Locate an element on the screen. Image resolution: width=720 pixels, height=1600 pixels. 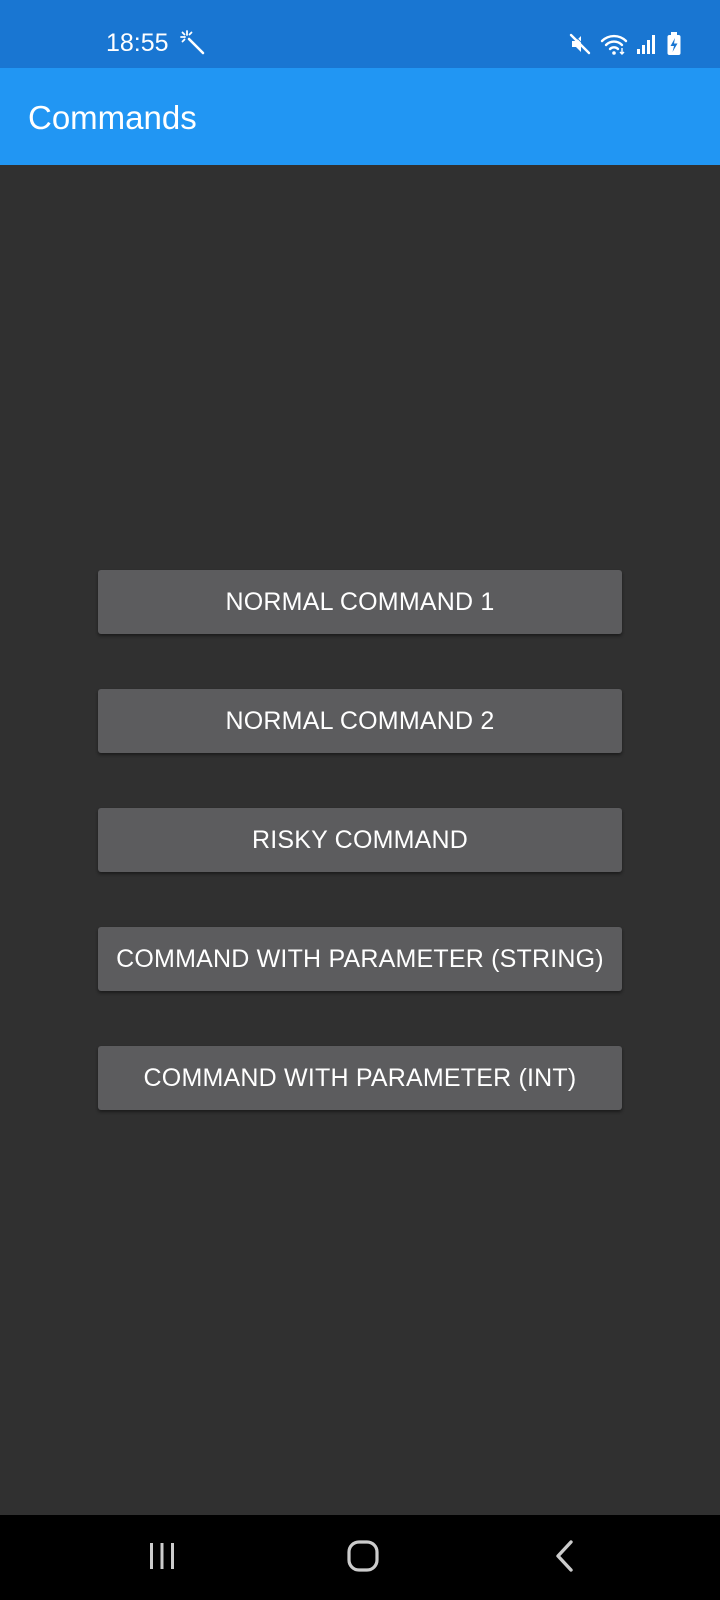
status-icons is located at coordinates (625, 44).